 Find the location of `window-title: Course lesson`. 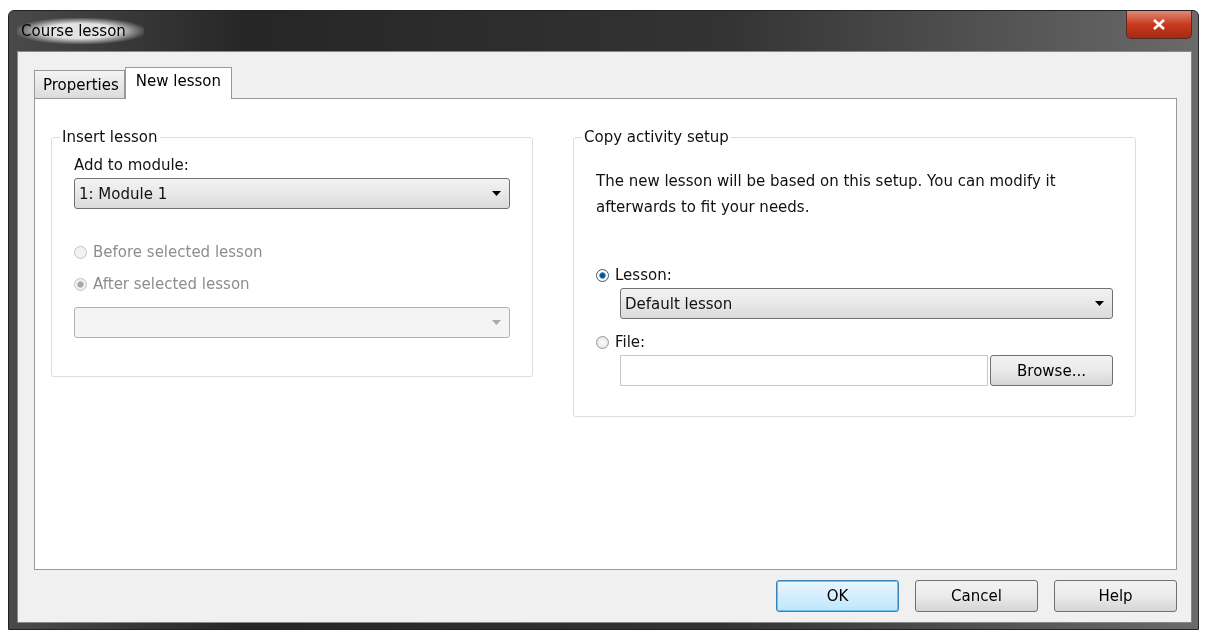

window-title: Course lesson is located at coordinates (80, 31).